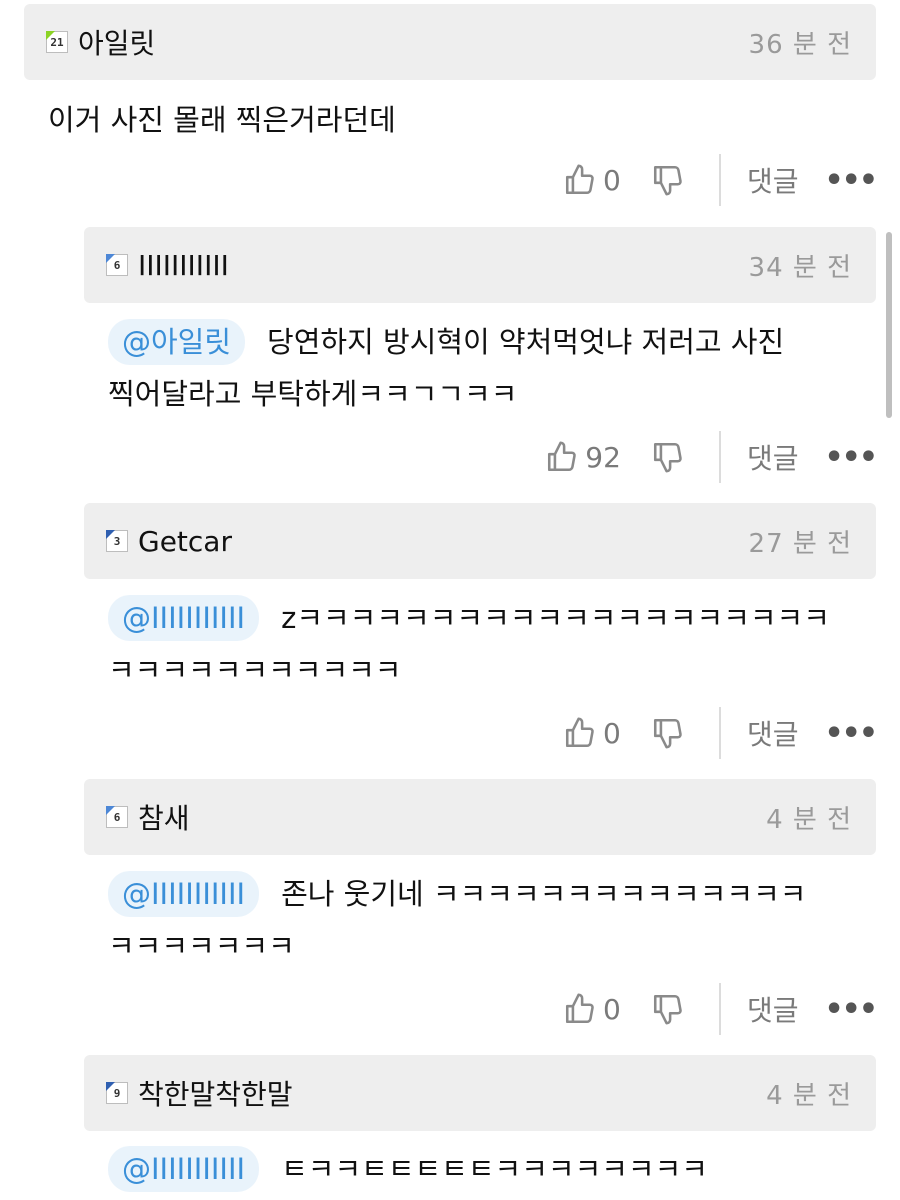  I want to click on level-badge-icon: 3, so click(117, 541).